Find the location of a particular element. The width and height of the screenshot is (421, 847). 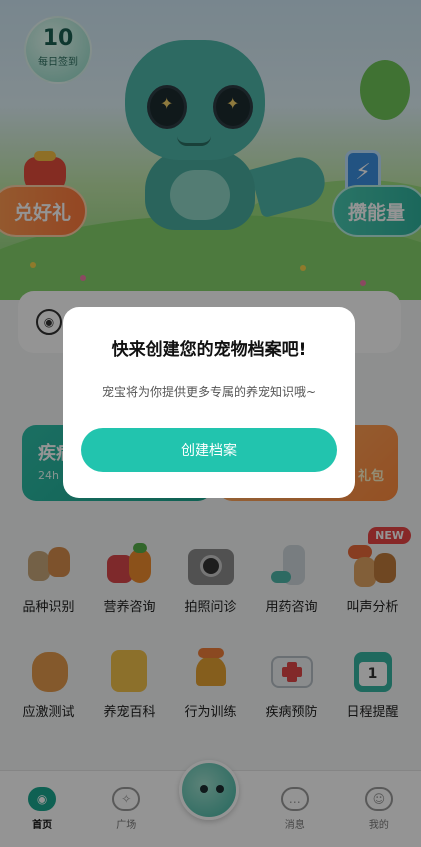

dialog-title: 快来创建您的宠物档案吧! is located at coordinates (209, 350).